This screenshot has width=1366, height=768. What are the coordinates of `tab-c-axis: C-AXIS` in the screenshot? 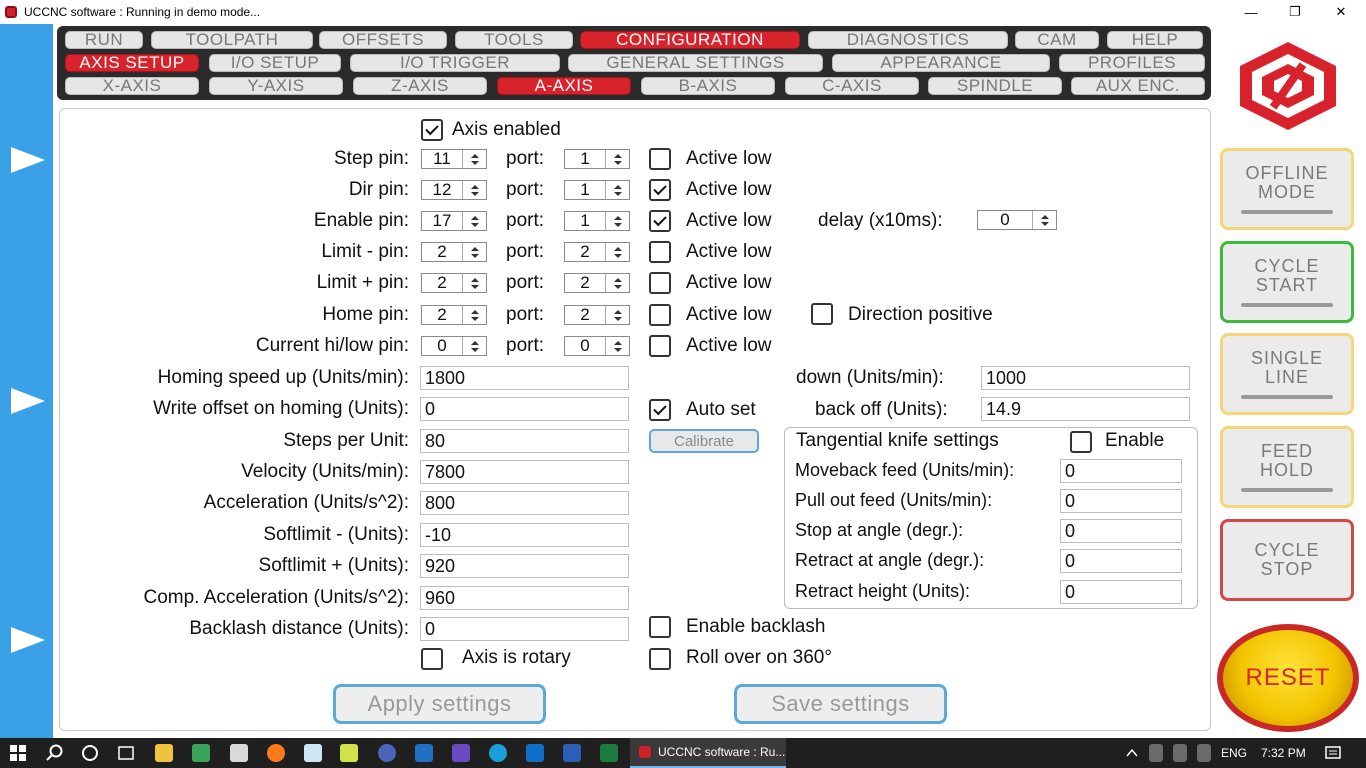 It's located at (852, 86).